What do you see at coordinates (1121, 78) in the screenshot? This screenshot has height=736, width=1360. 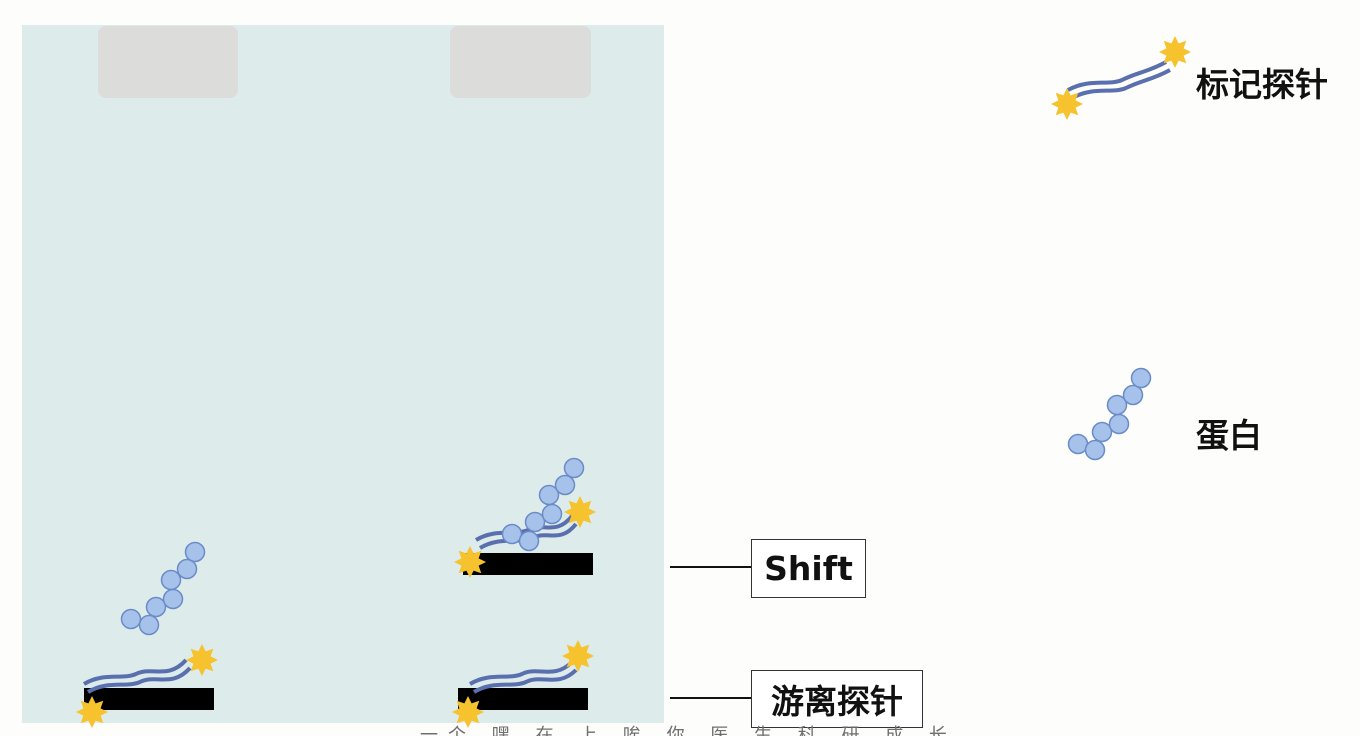 I see `legend-labeled-probe-icon` at bounding box center [1121, 78].